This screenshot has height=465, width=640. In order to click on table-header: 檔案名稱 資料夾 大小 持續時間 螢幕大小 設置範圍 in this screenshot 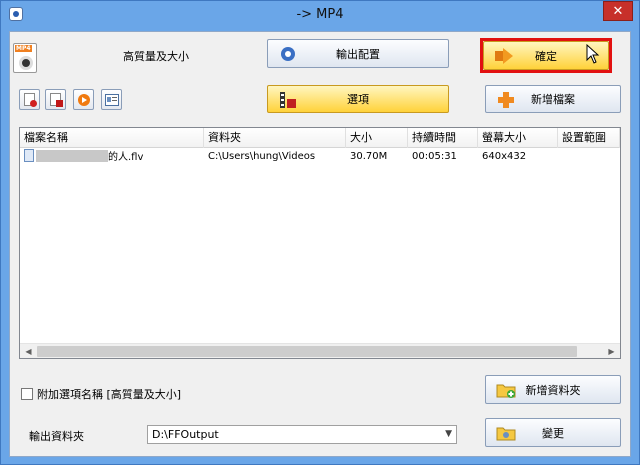, I will do `click(320, 138)`.